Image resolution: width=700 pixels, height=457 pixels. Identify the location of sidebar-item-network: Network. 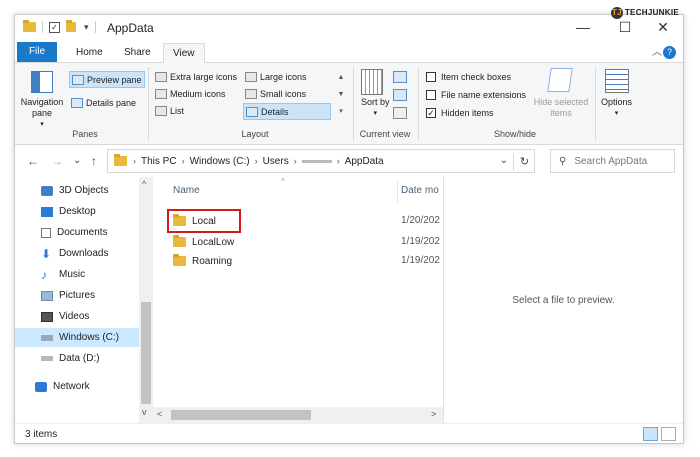
(62, 386).